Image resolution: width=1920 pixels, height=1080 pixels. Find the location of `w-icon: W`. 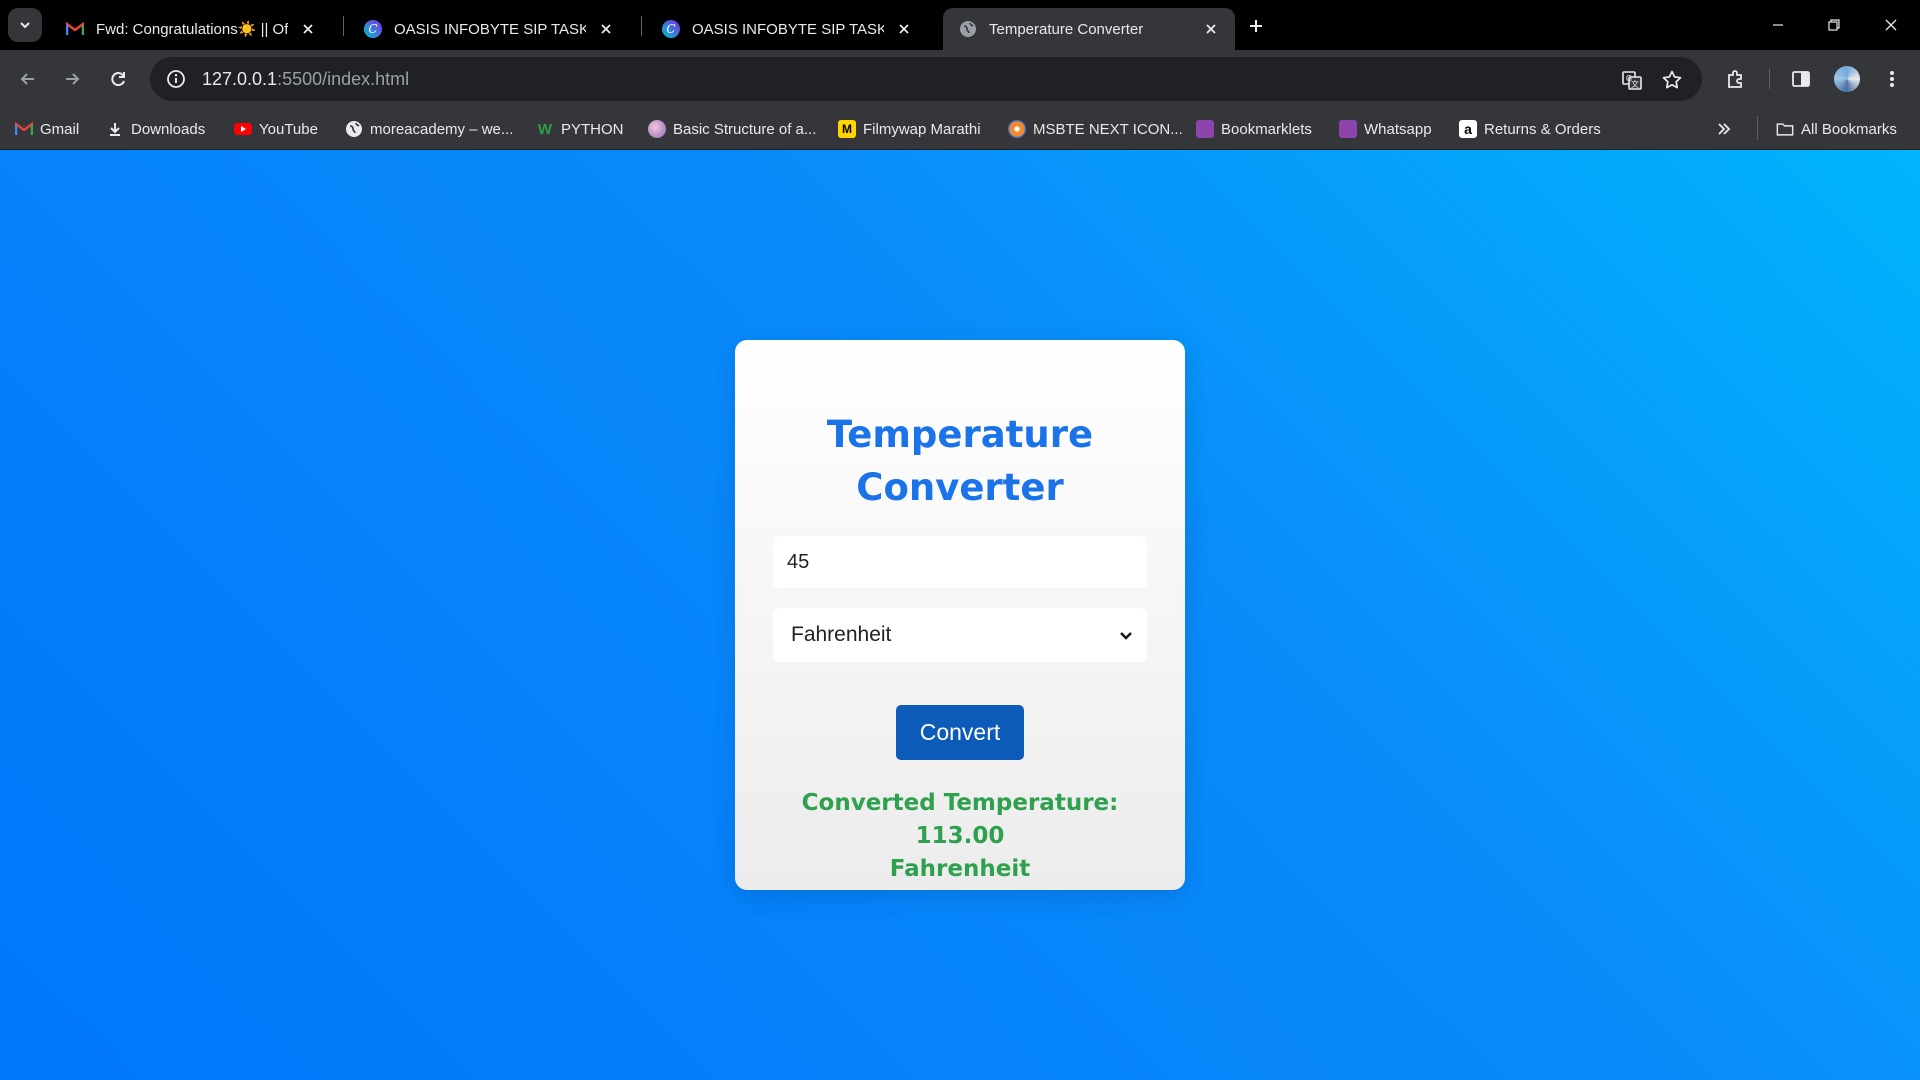

w-icon: W is located at coordinates (545, 129).